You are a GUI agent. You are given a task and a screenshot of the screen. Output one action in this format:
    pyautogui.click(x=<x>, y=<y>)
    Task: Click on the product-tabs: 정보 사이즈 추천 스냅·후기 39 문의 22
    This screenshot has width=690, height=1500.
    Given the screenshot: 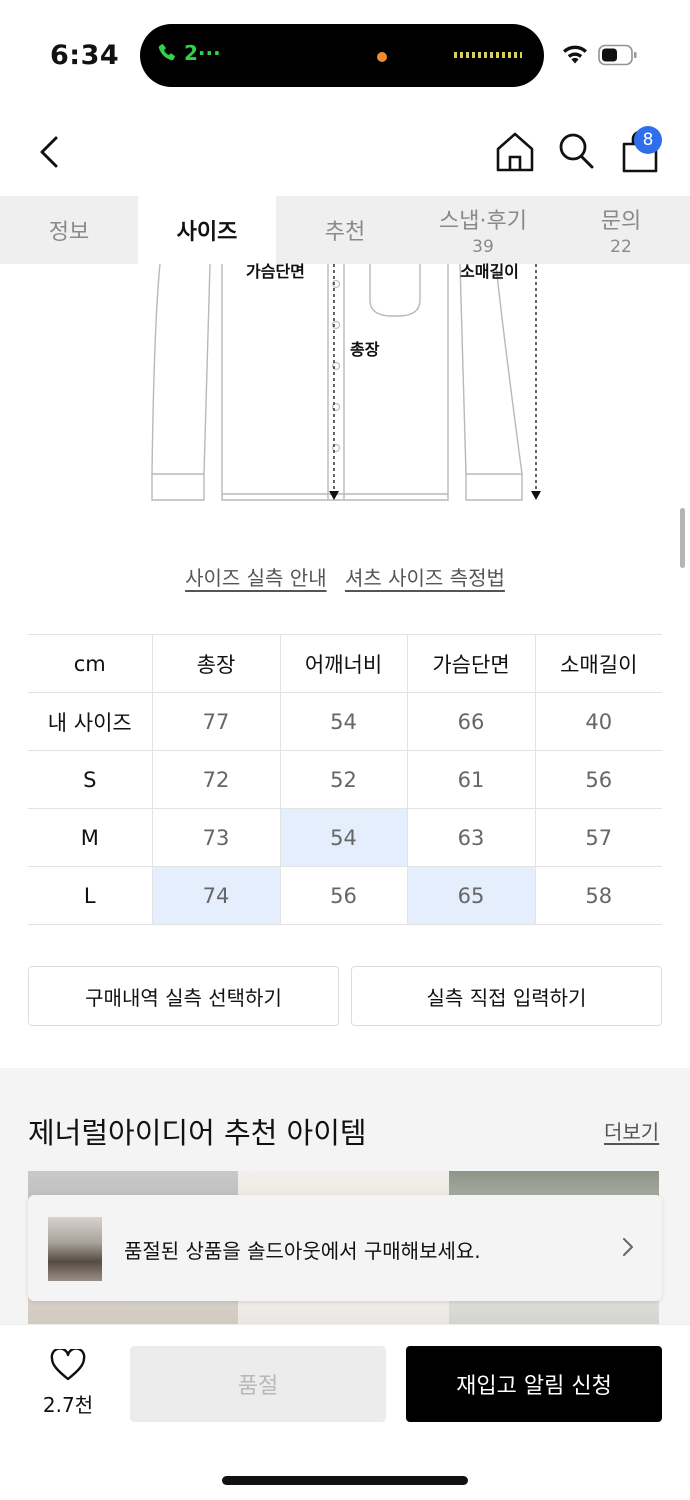 What is the action you would take?
    pyautogui.click(x=345, y=230)
    